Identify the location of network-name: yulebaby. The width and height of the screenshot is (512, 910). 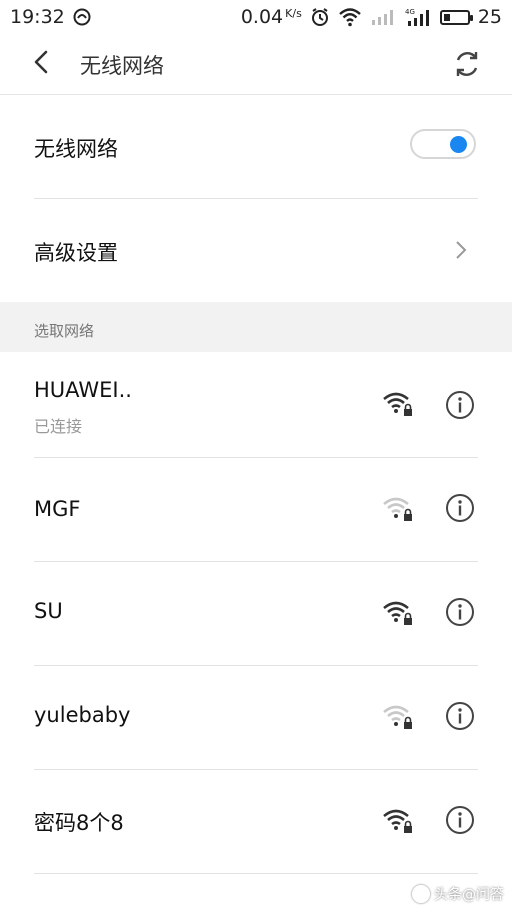
(82, 715).